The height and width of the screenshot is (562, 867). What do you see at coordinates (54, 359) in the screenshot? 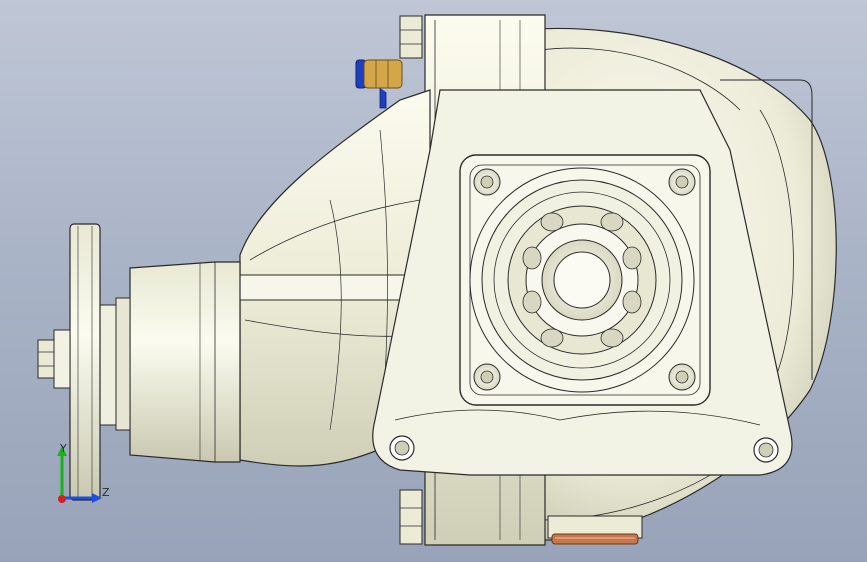
I see `pinion-nut` at bounding box center [54, 359].